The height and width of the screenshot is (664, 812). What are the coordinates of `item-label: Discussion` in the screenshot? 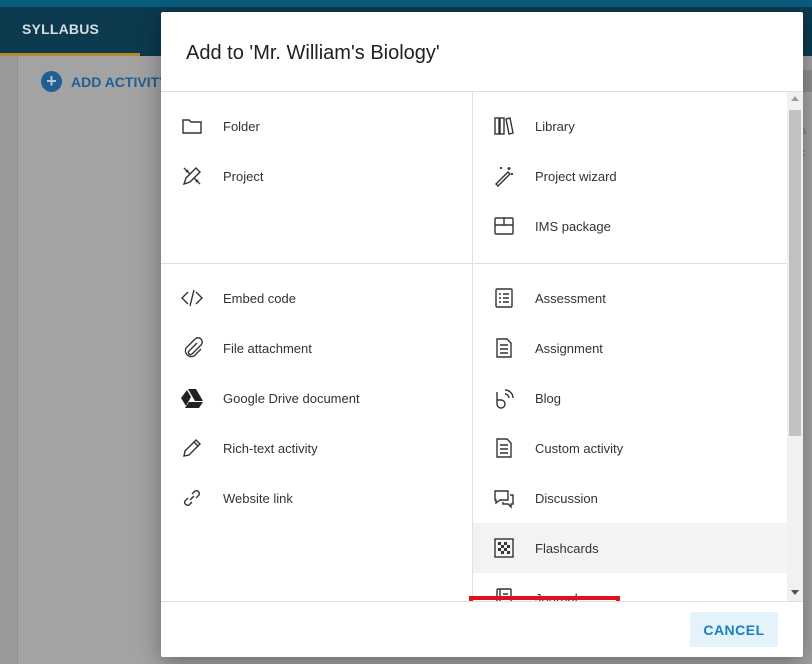 It's located at (566, 498).